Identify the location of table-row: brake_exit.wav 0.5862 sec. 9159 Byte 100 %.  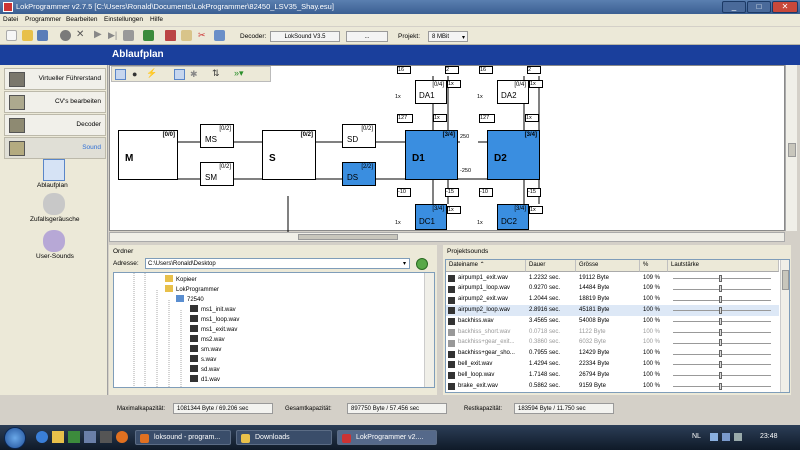
(612, 386).